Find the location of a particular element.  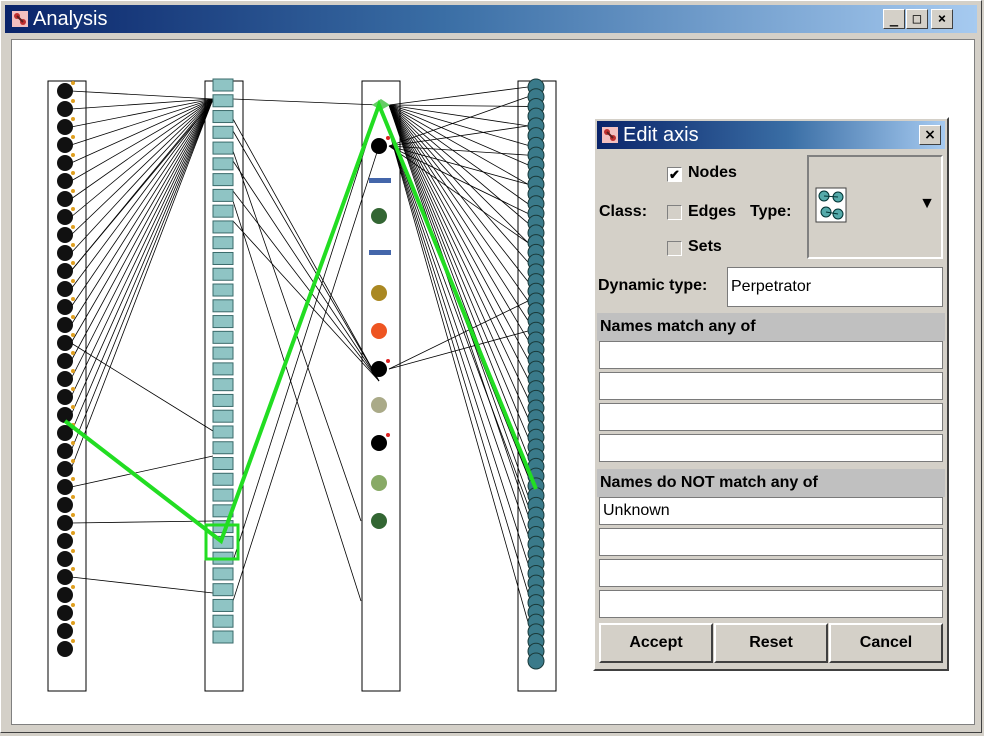

cancel-button: Cancel is located at coordinates (886, 643).